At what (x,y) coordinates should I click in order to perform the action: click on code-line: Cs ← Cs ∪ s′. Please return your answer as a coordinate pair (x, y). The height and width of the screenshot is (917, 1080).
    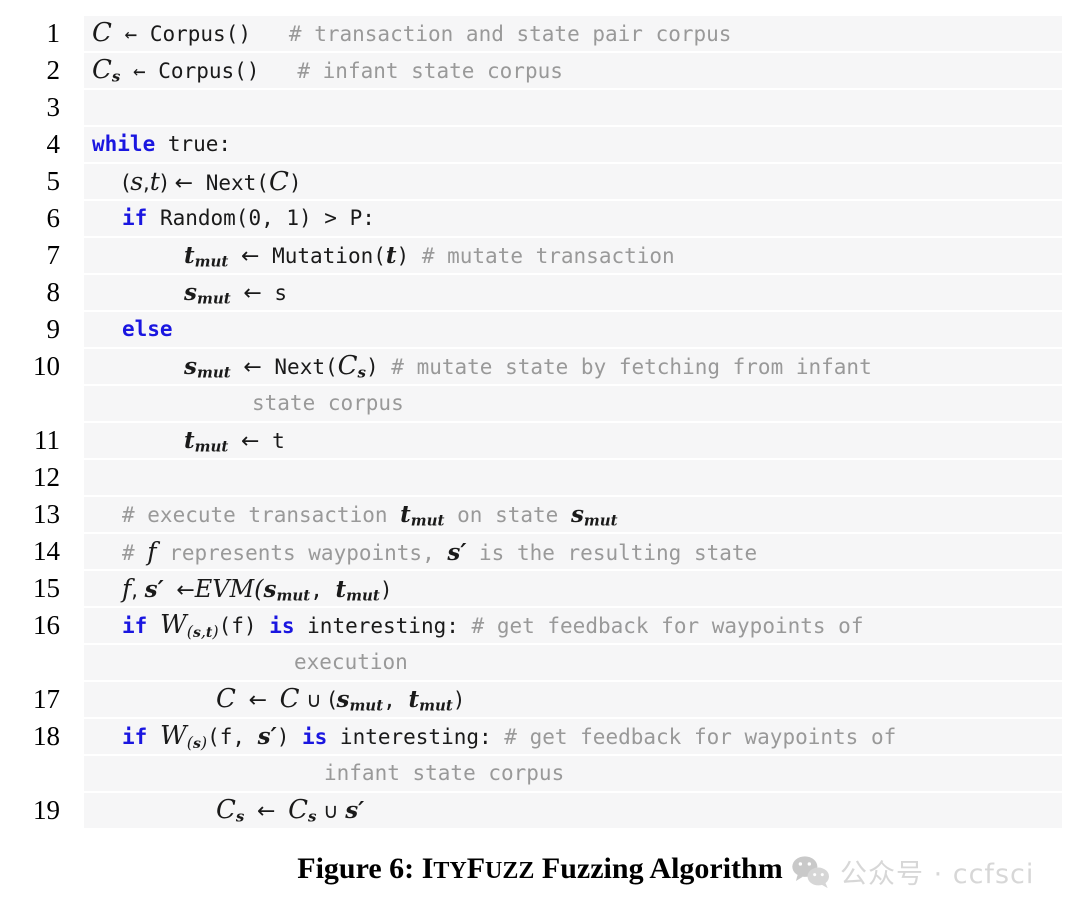
    Looking at the image, I should click on (573, 810).